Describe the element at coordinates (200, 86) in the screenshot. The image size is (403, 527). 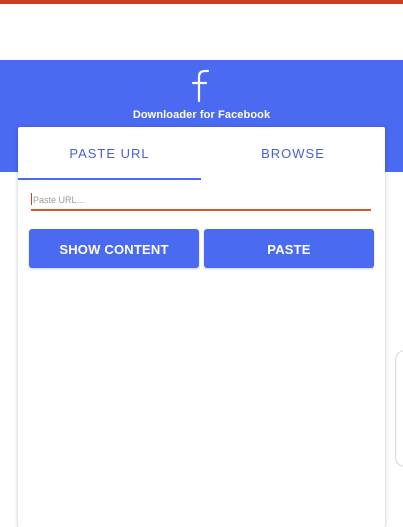
I see `facebook-f-icon` at that location.